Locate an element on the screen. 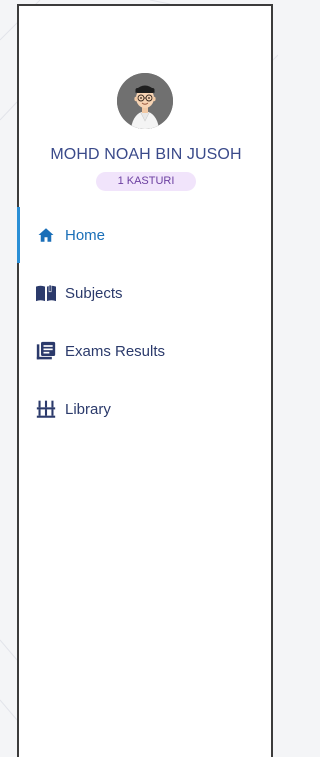 The height and width of the screenshot is (757, 320). class-badge: 1 KASTURI is located at coordinates (146, 181).